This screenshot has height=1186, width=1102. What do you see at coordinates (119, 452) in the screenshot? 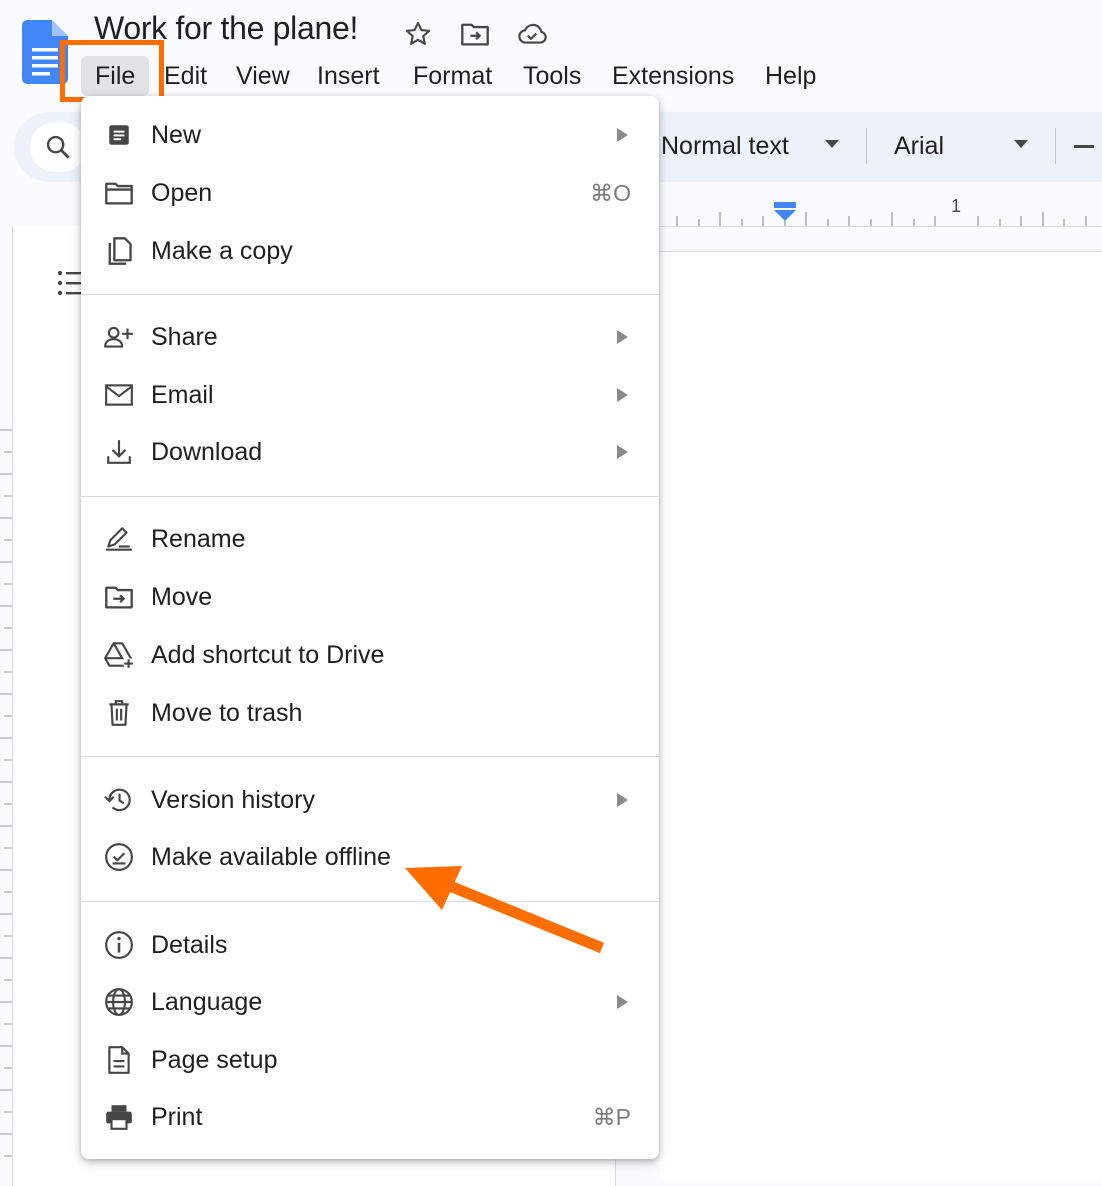
I see `download-icon` at bounding box center [119, 452].